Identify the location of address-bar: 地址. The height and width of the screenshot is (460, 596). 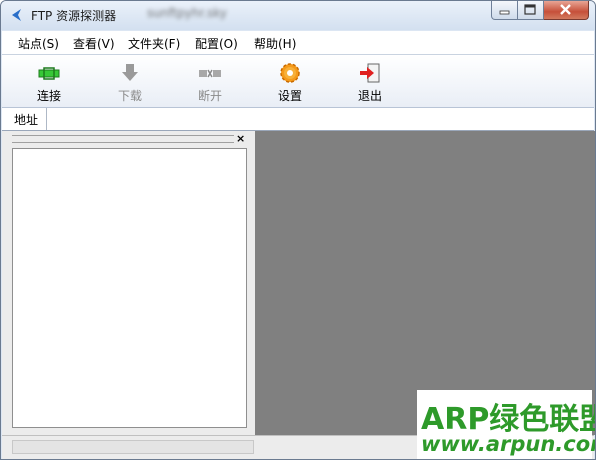
(298, 119).